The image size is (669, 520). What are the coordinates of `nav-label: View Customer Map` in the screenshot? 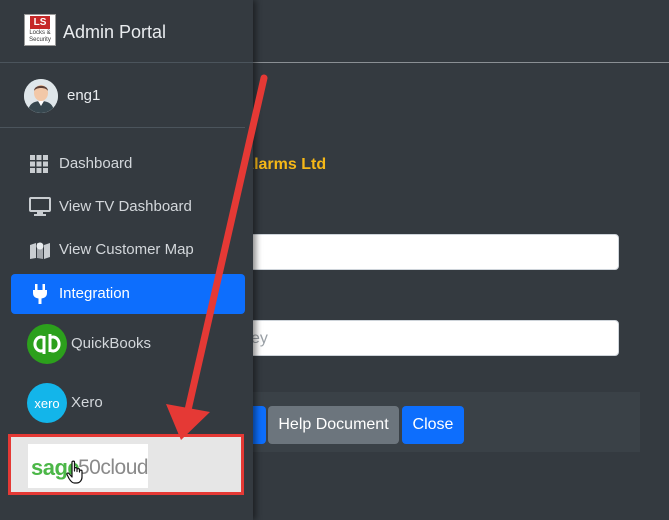 It's located at (126, 249).